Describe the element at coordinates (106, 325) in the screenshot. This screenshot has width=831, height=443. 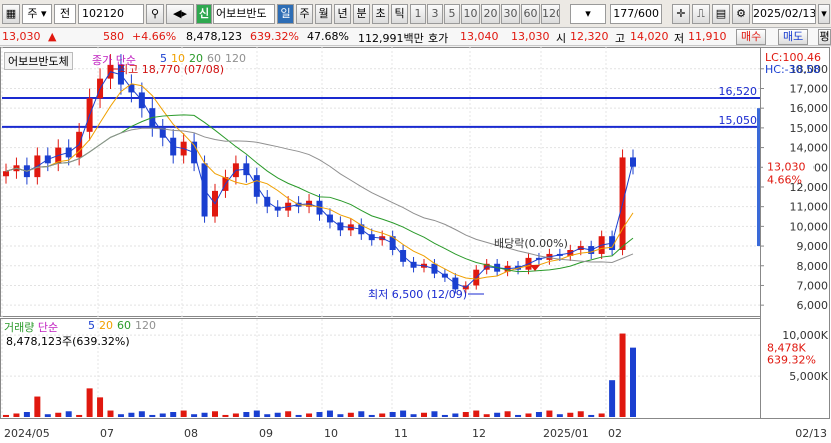
I see `volume-ma-period-20: 20` at that location.